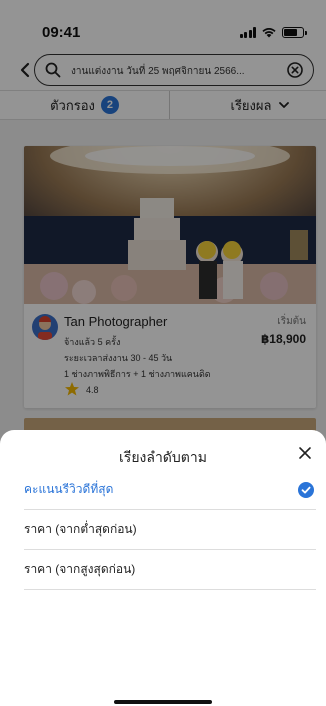  What do you see at coordinates (69, 489) in the screenshot?
I see `sort-option-label: คะแนนรีวิวดีที่สุด` at bounding box center [69, 489].